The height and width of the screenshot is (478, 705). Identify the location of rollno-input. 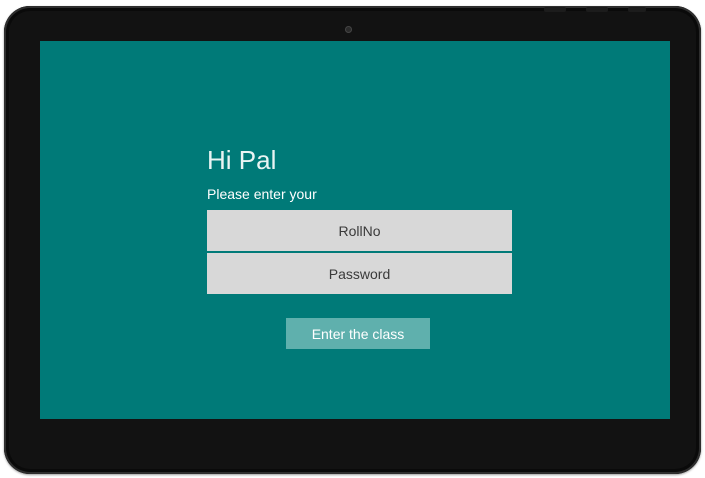
(359, 230).